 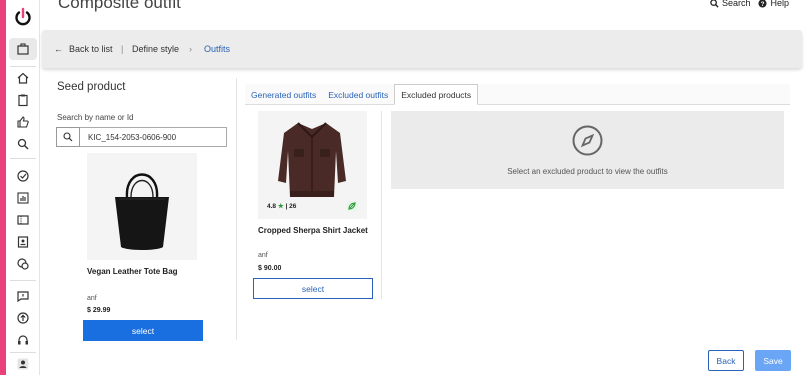 I want to click on chat-icon, so click(x=23, y=296).